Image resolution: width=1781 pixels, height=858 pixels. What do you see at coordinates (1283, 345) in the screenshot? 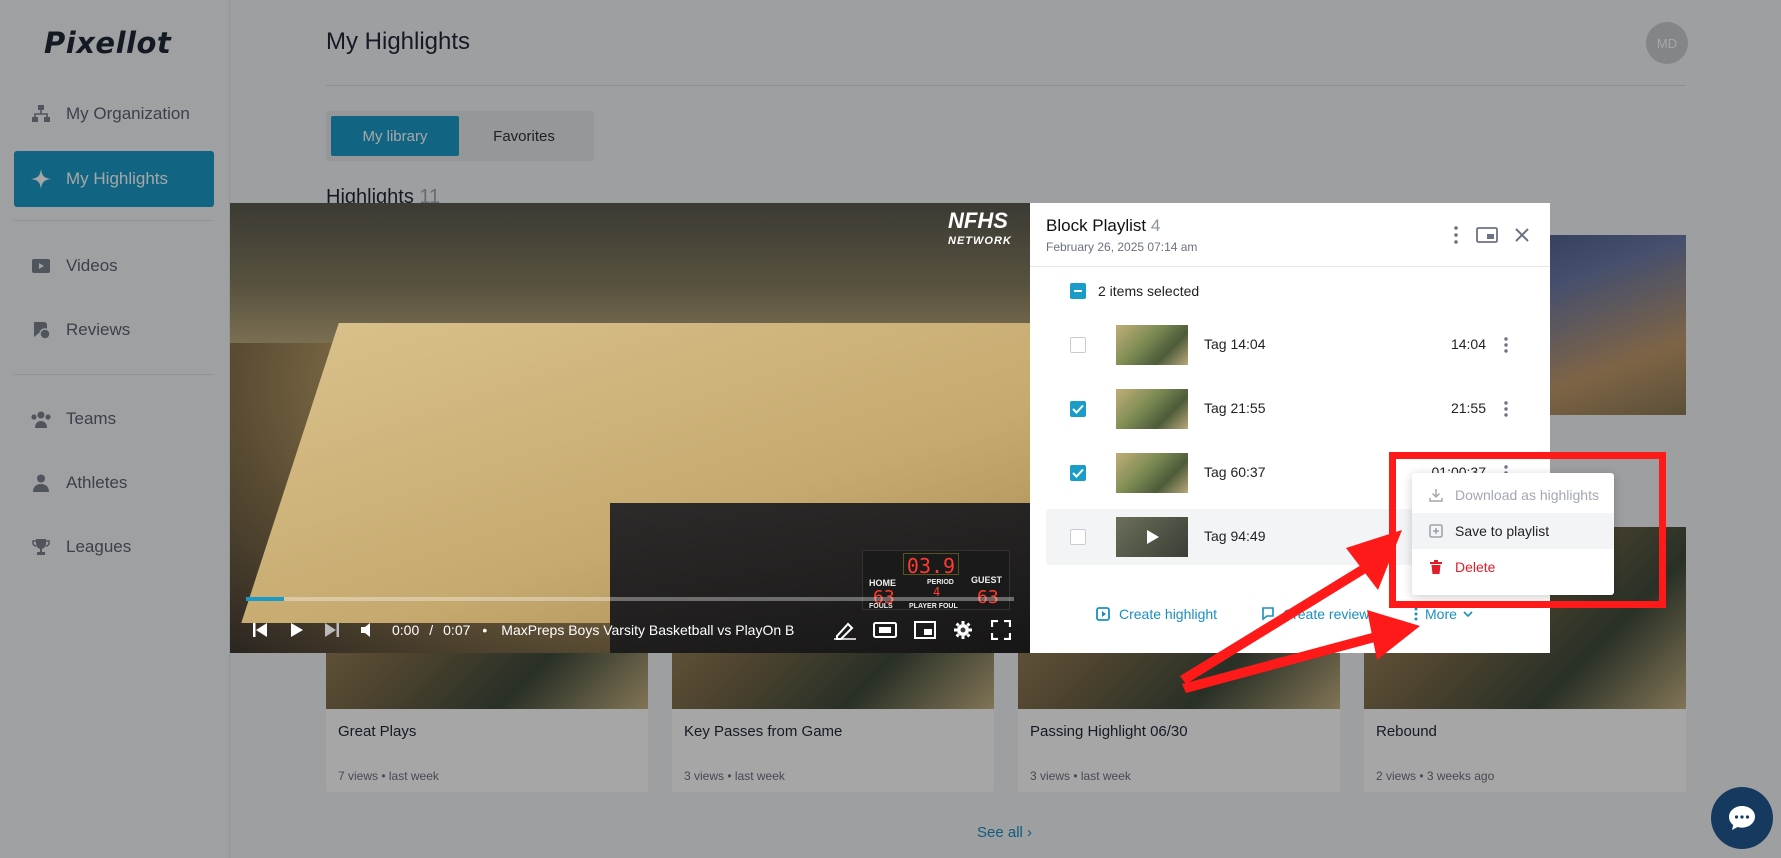
I see `playlist-item: Tag 14:04 14:04` at bounding box center [1283, 345].